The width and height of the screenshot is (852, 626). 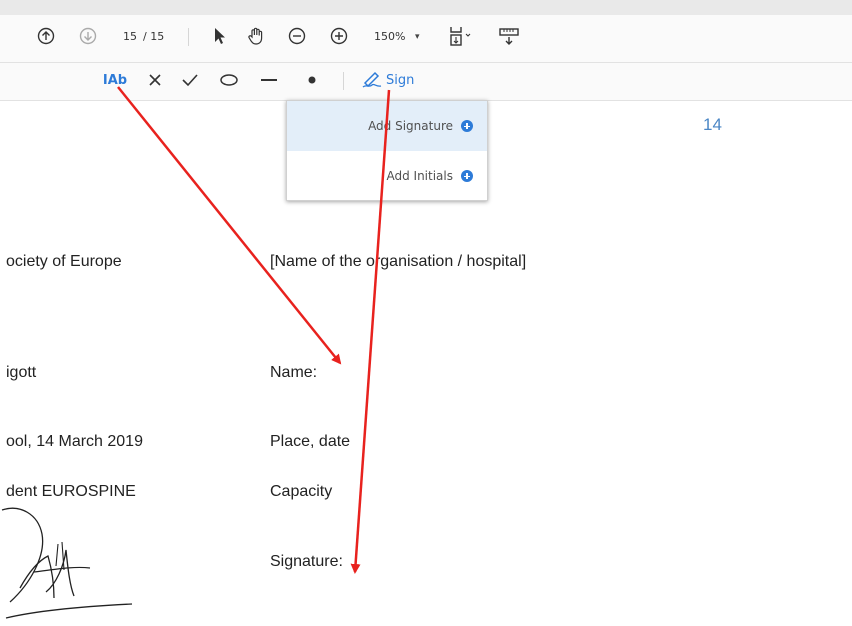 What do you see at coordinates (426, 7) in the screenshot?
I see `window-top-strip` at bounding box center [426, 7].